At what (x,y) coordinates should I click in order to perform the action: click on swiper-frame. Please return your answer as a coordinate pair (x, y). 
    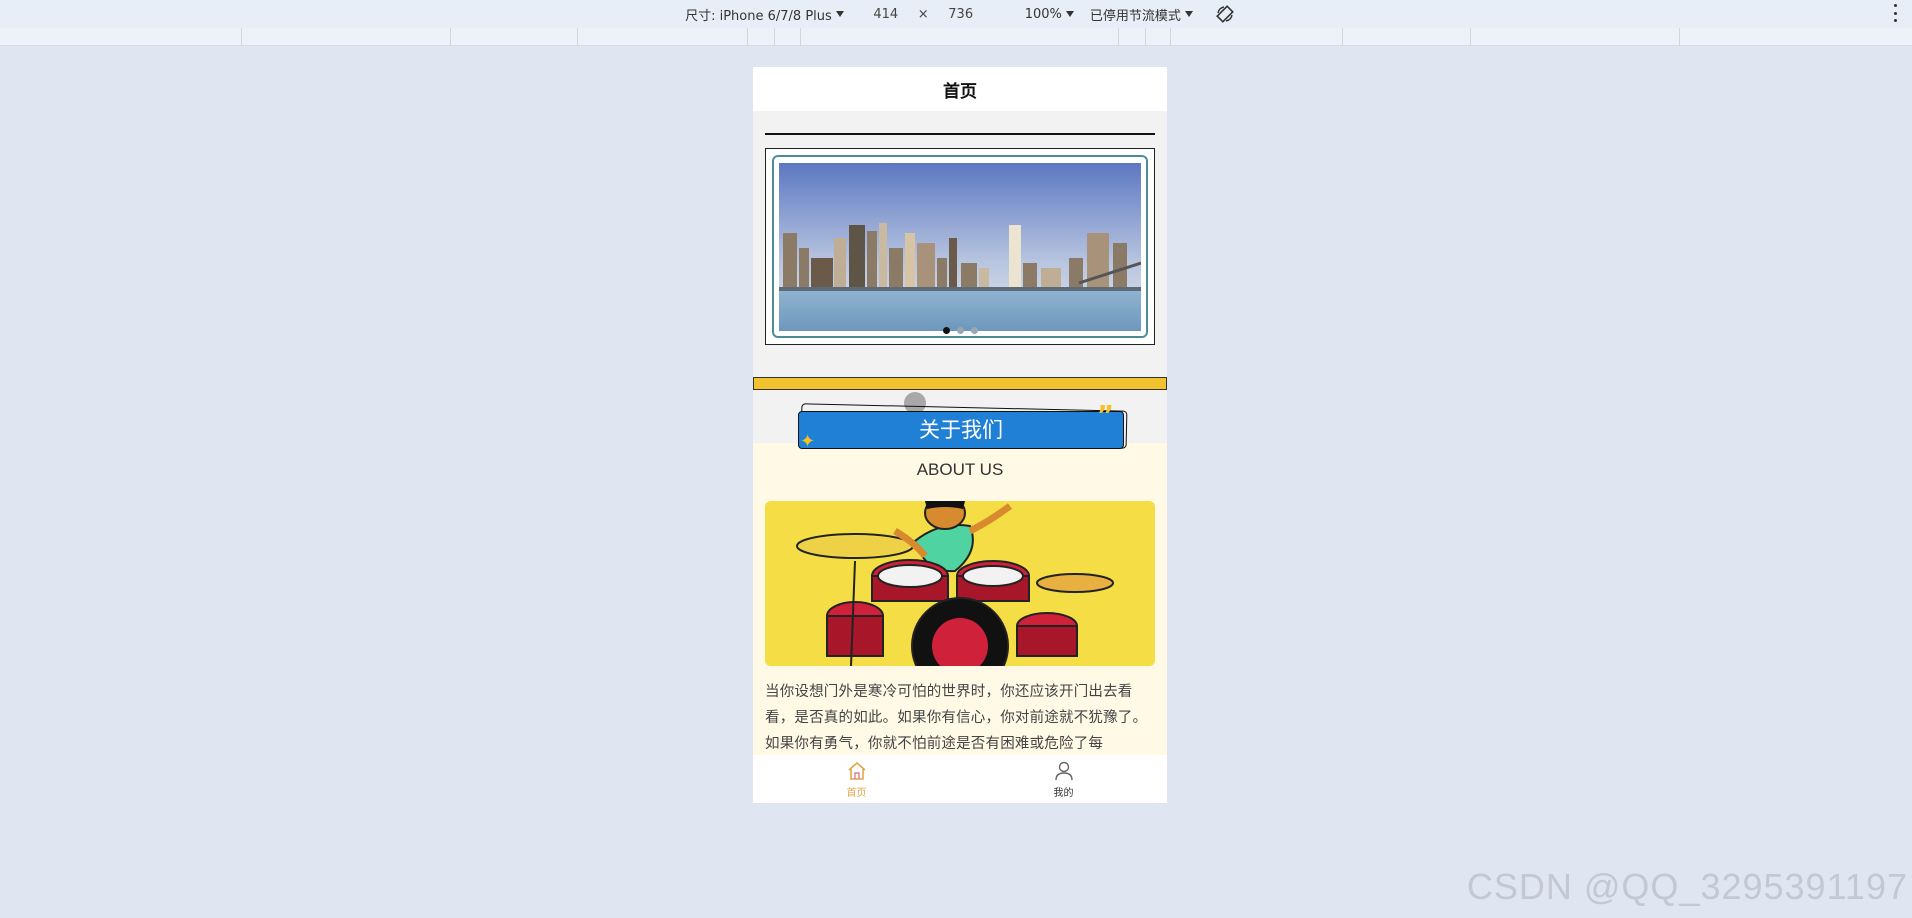
    Looking at the image, I should click on (960, 246).